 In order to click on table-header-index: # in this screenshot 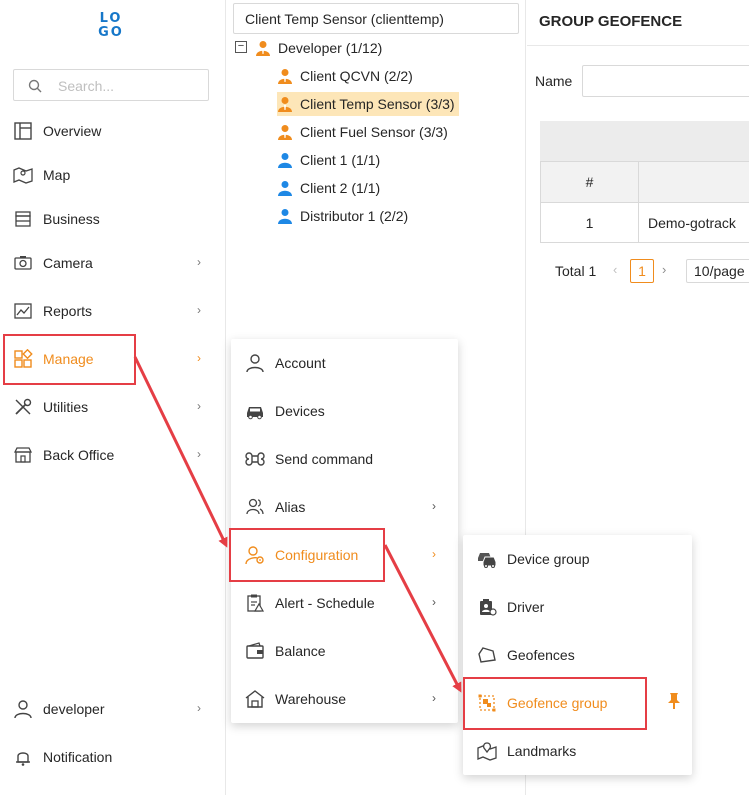, I will do `click(590, 182)`.